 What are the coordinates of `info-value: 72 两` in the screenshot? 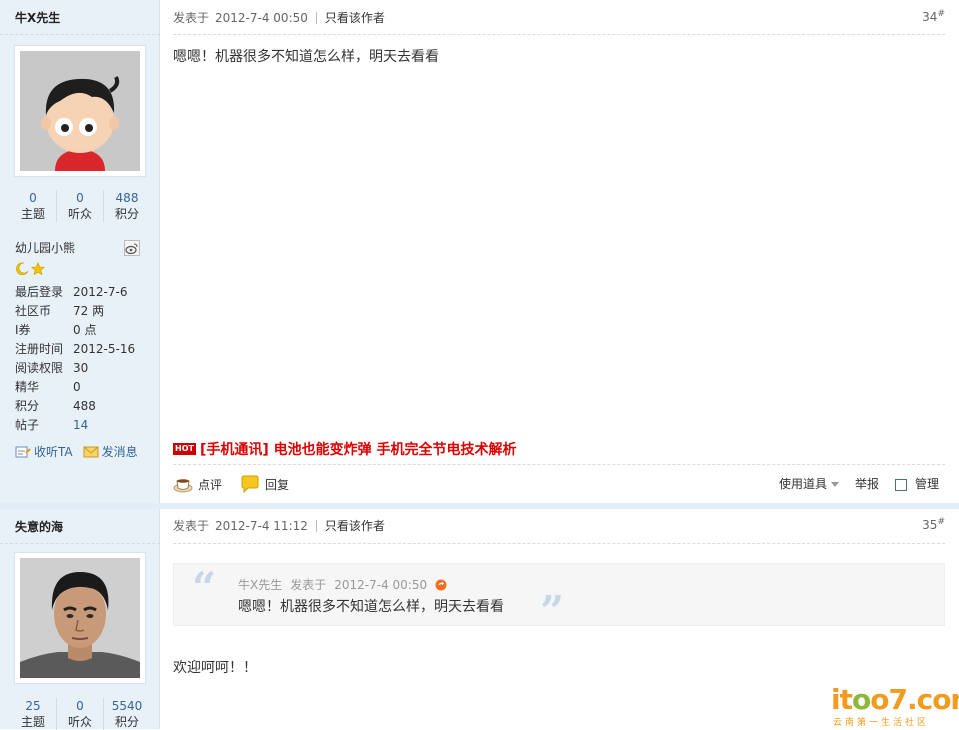 It's located at (89, 311).